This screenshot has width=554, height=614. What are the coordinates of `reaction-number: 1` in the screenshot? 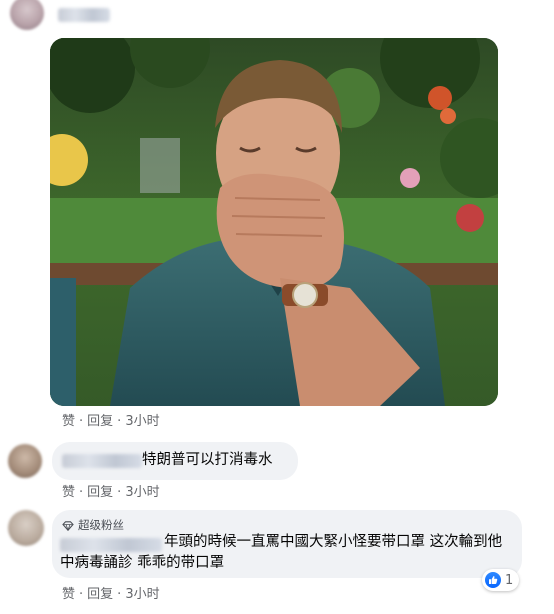 It's located at (509, 580).